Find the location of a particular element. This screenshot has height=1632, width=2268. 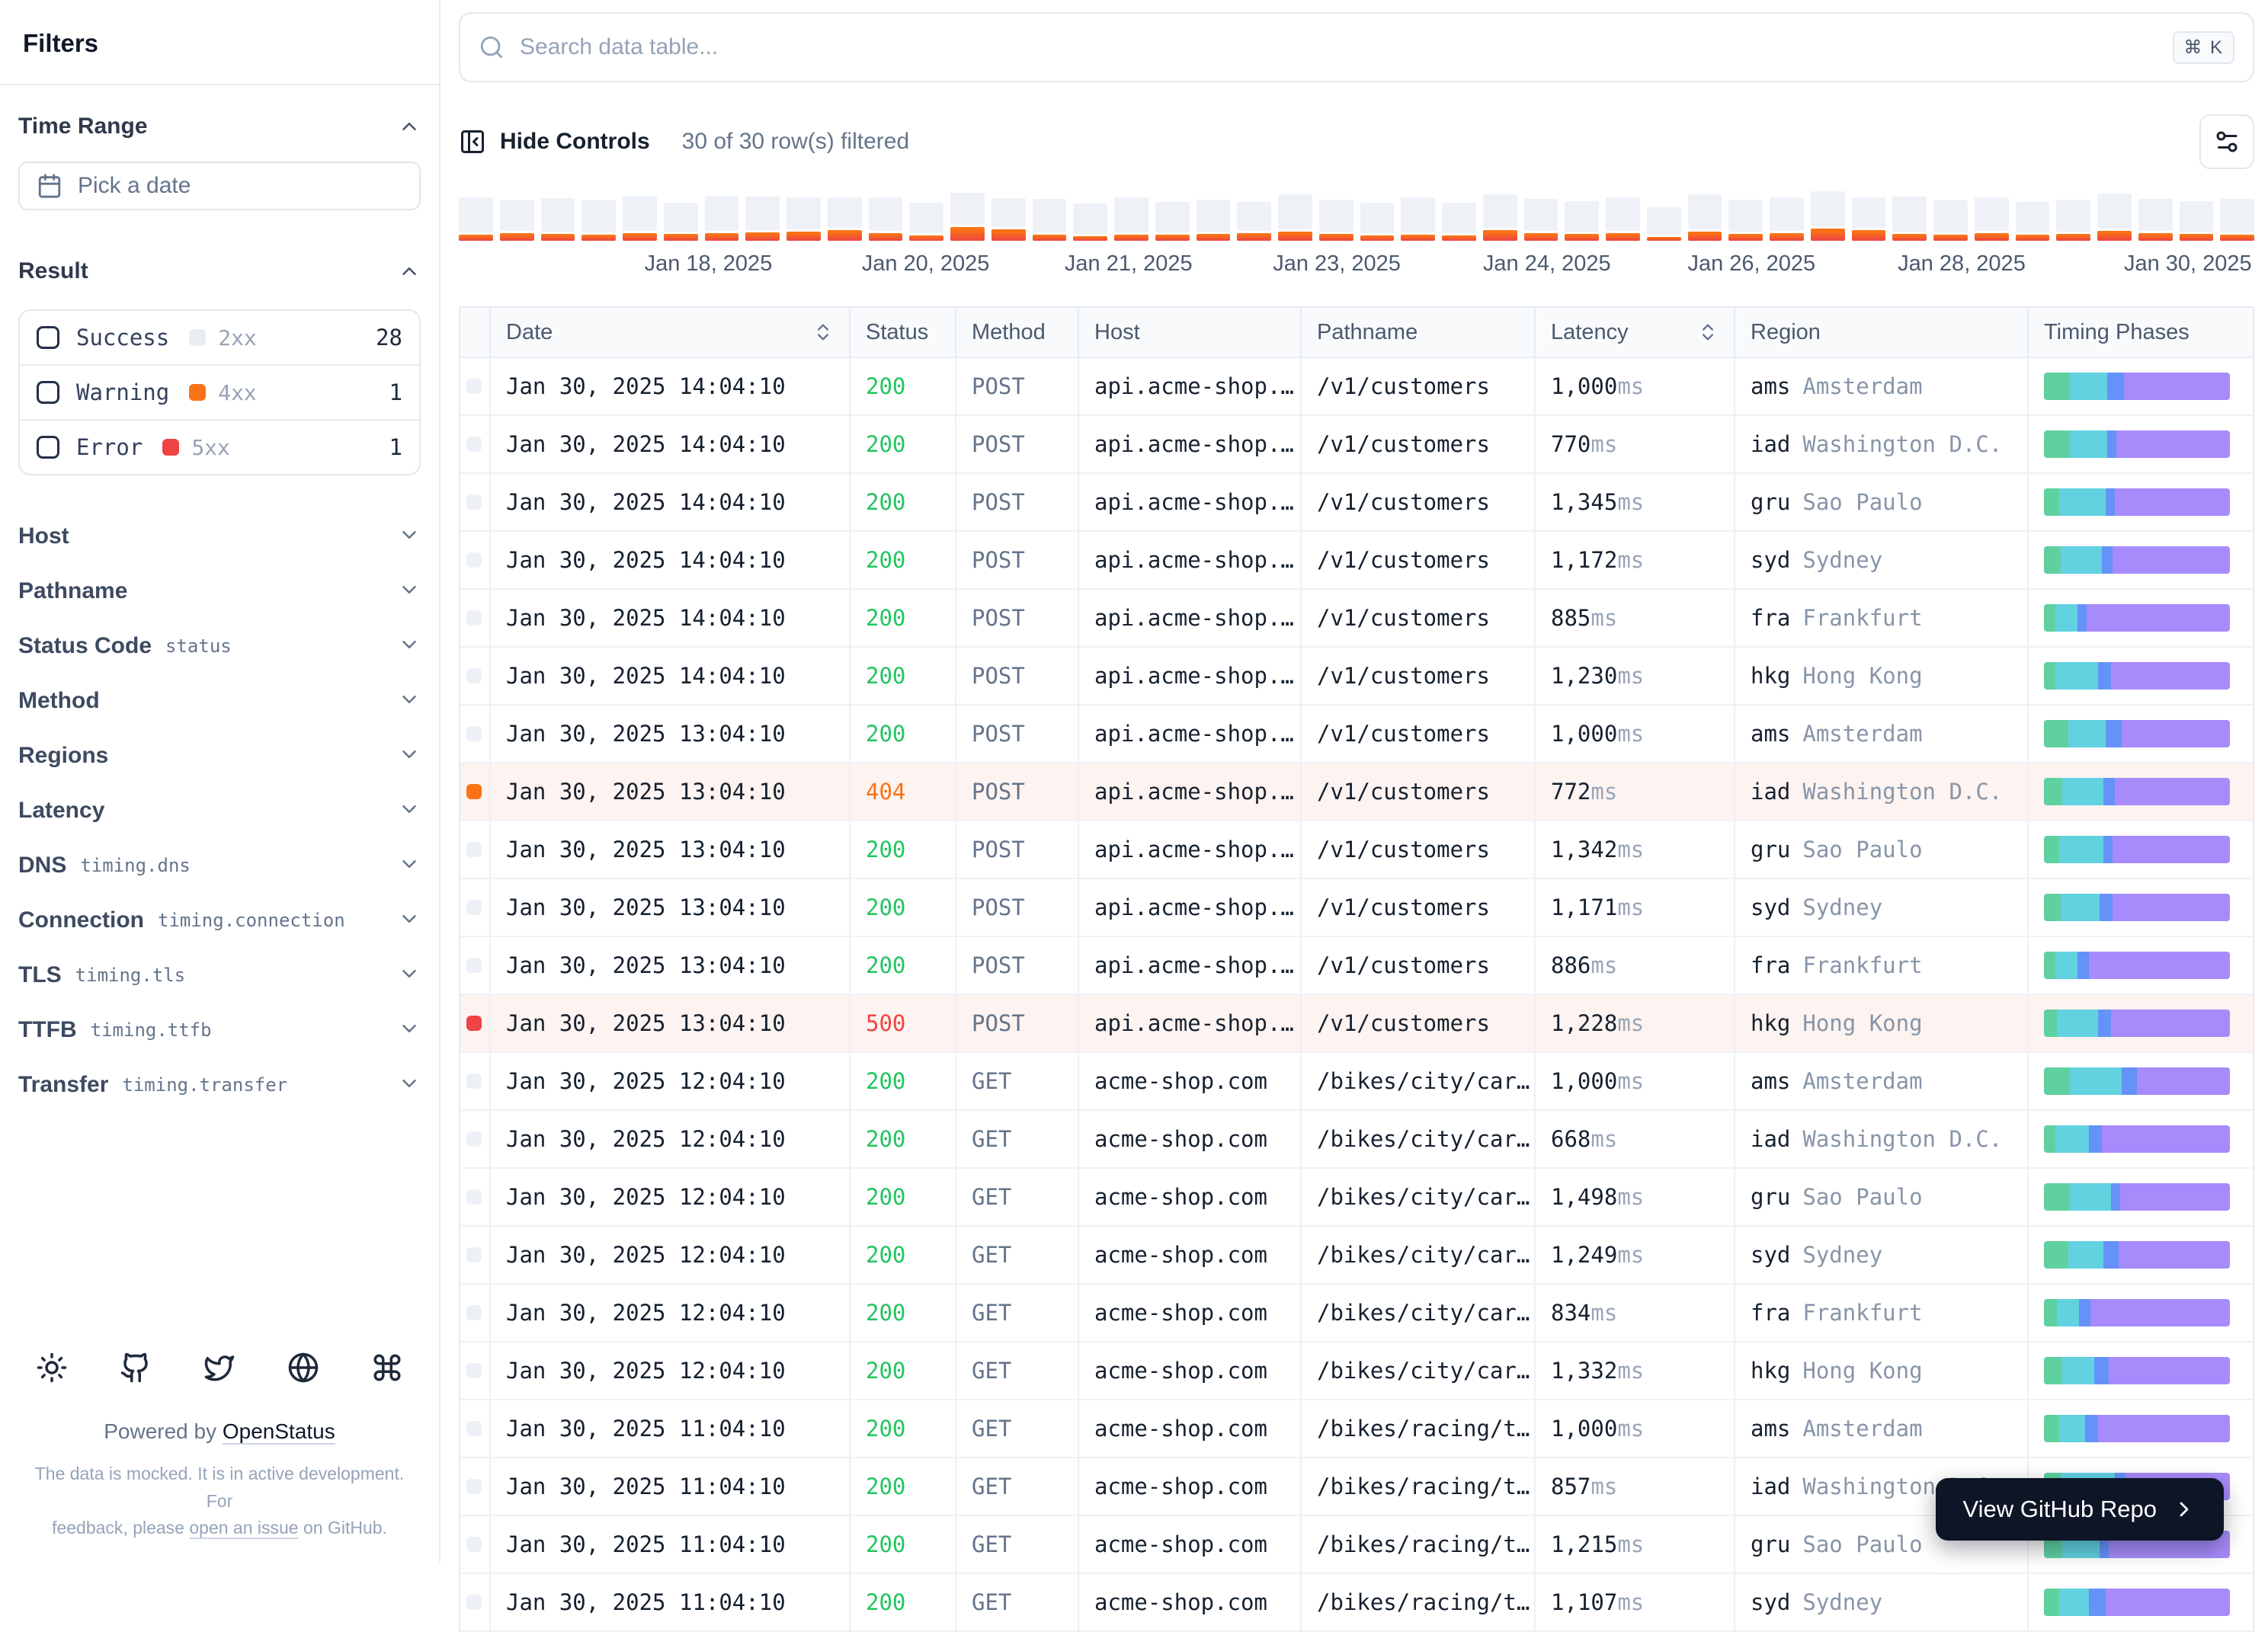

view-options-button is located at coordinates (2226, 141).